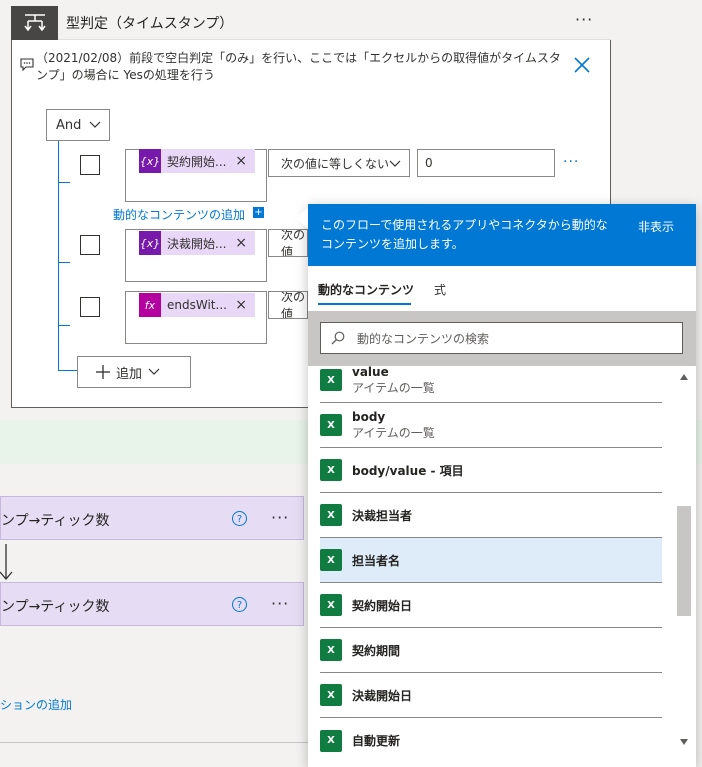  Describe the element at coordinates (369, 416) in the screenshot. I see `item-title: body` at that location.